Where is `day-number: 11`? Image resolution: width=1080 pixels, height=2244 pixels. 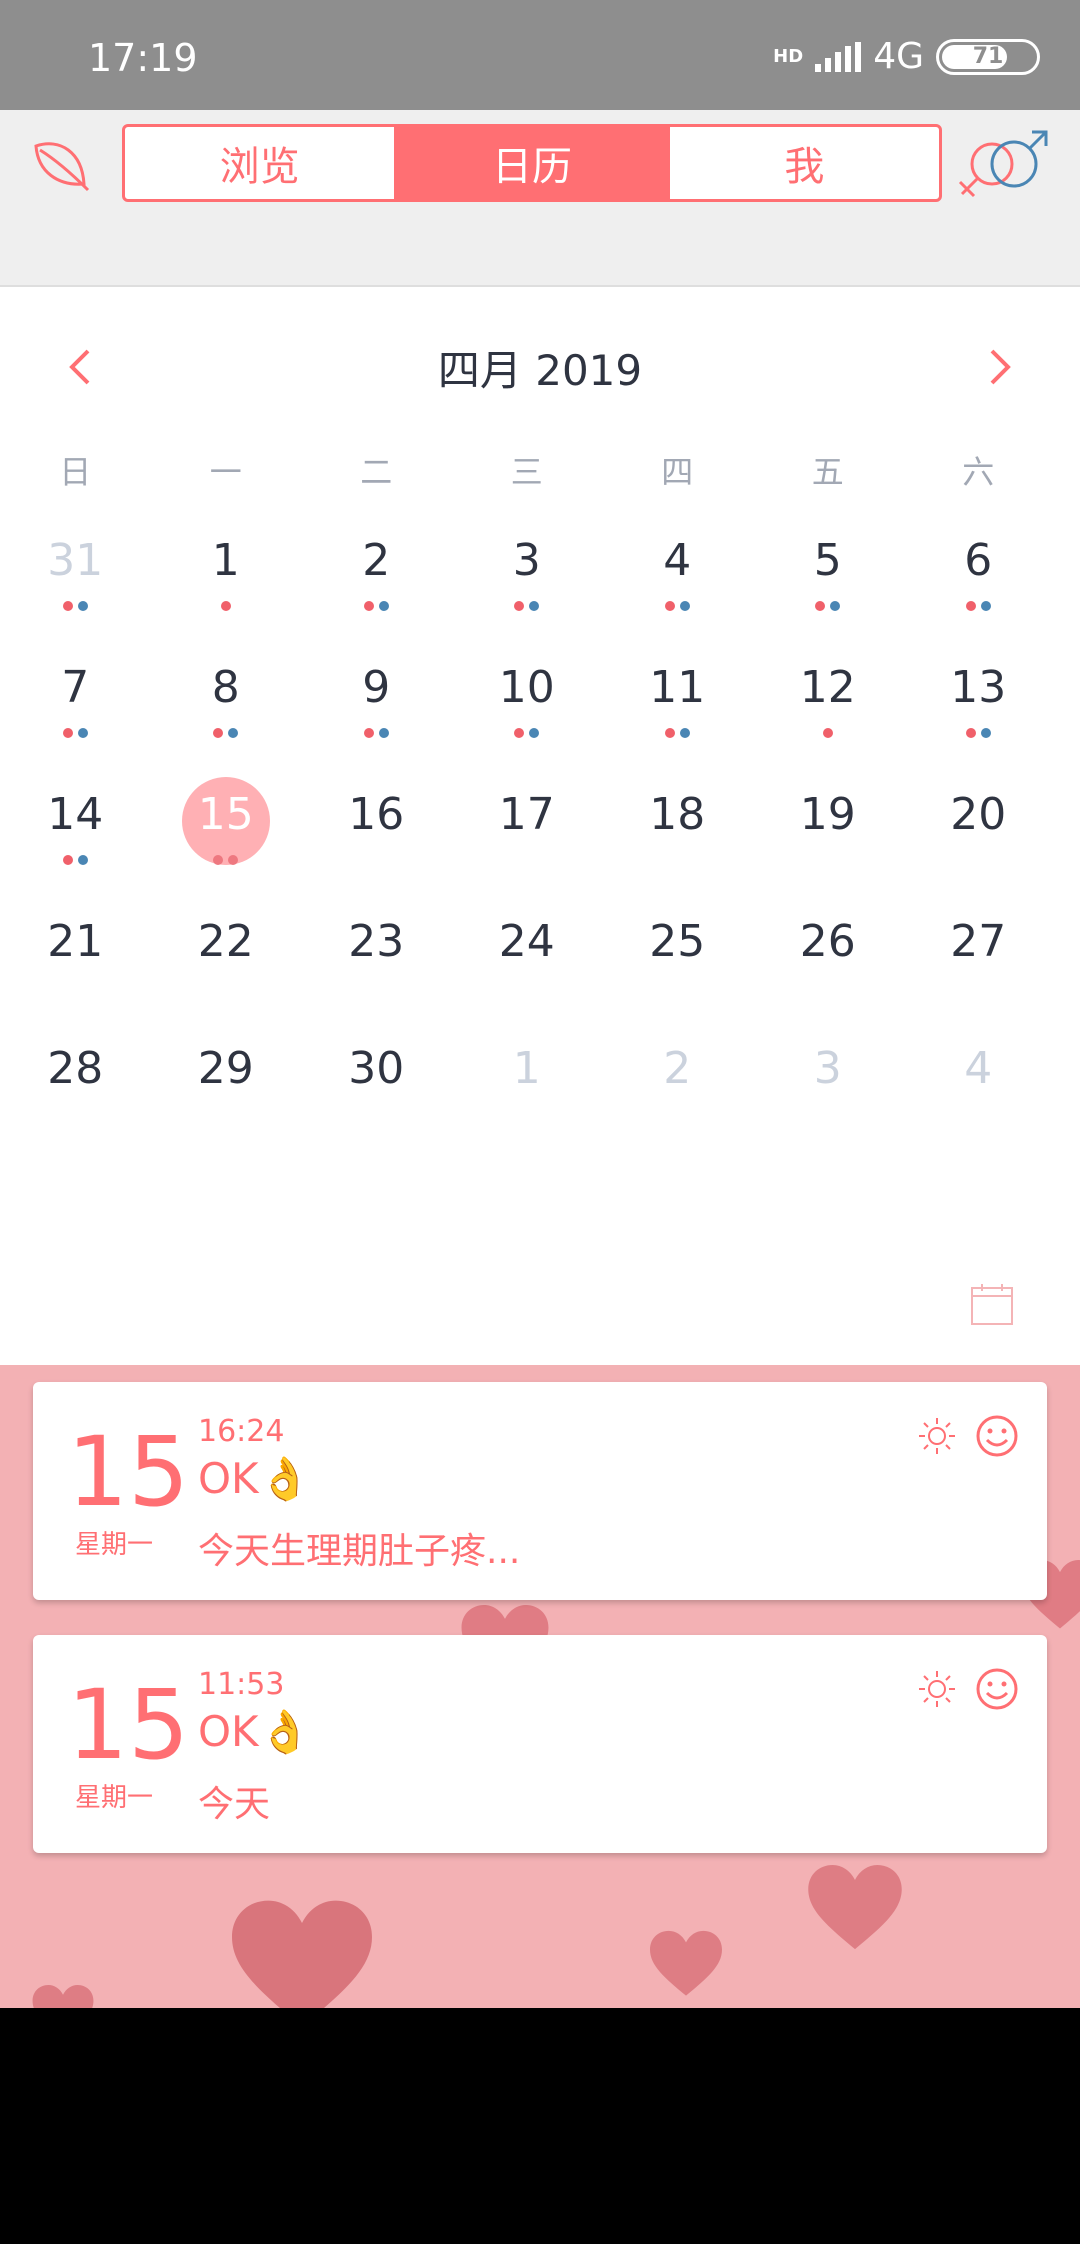 day-number: 11 is located at coordinates (677, 687).